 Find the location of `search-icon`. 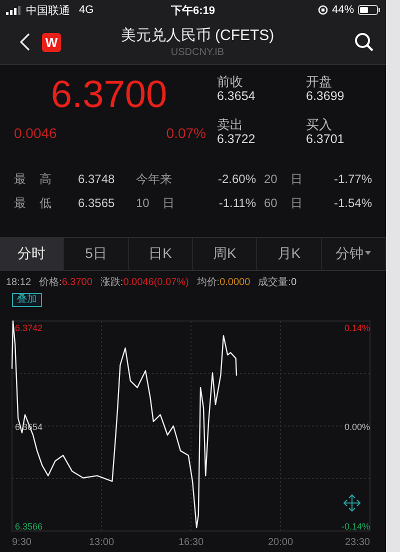

search-icon is located at coordinates (364, 42).